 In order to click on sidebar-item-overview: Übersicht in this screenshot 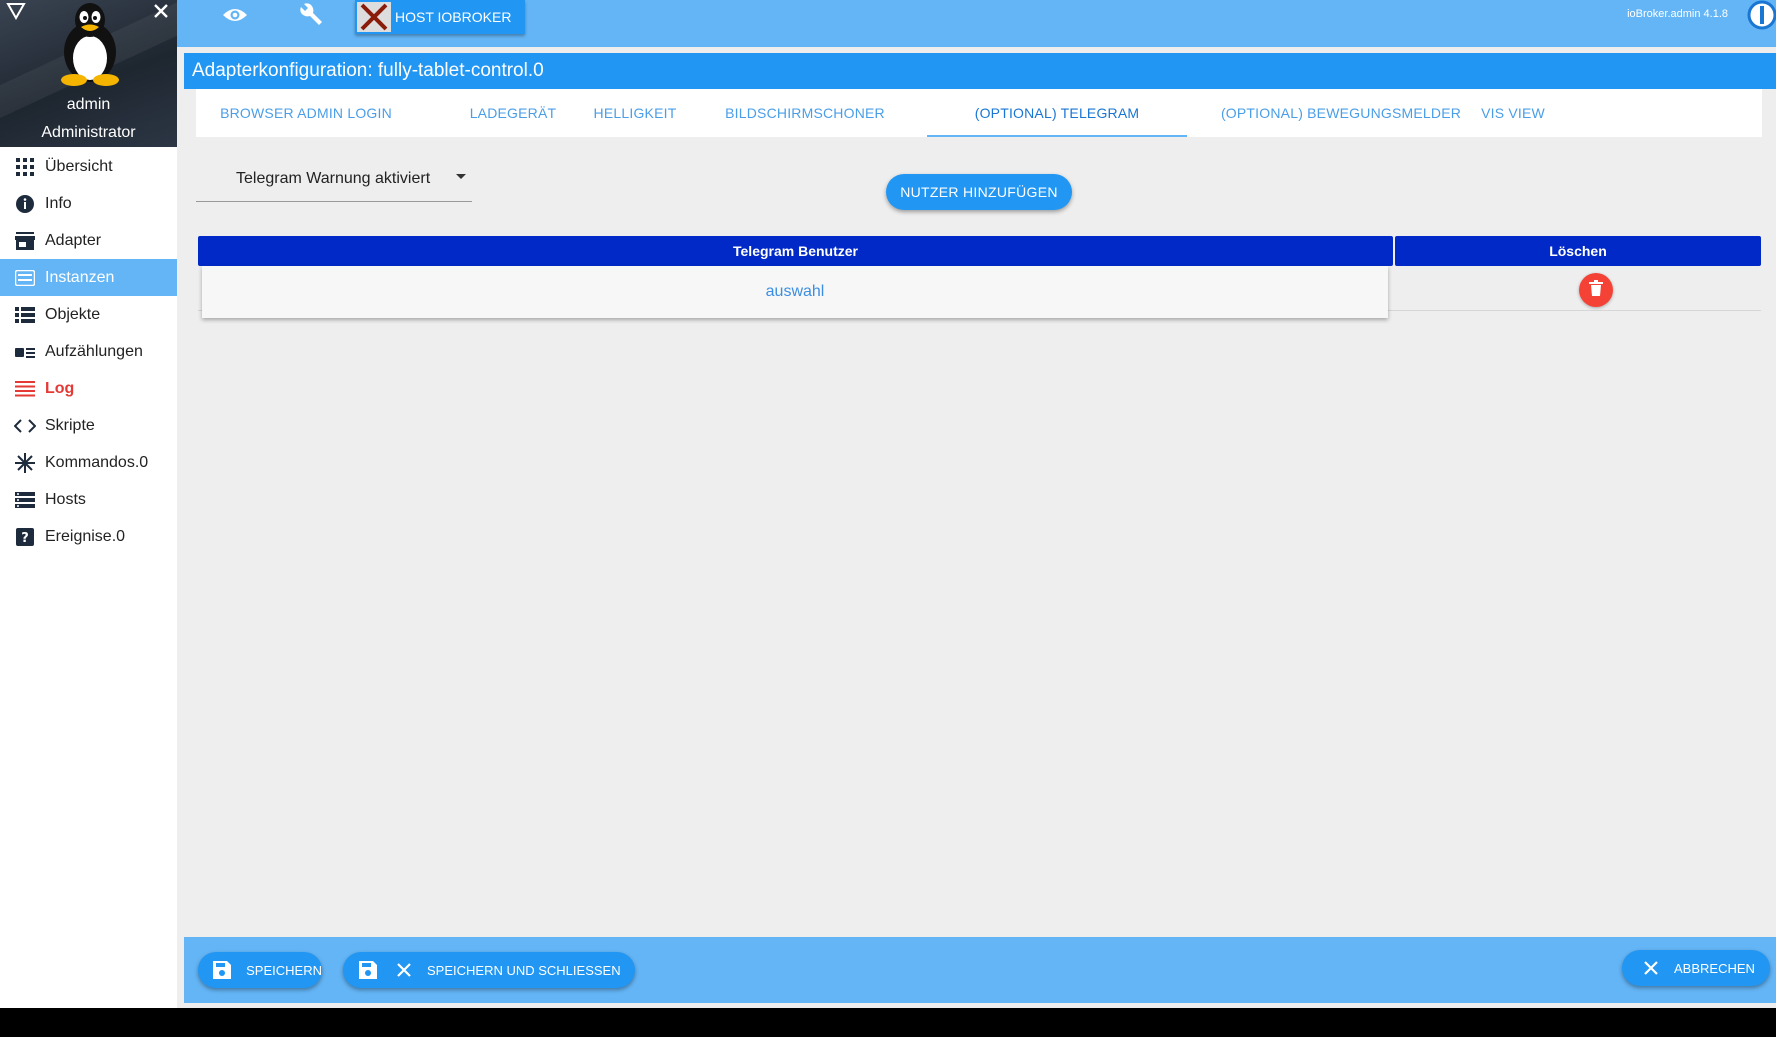, I will do `click(88, 166)`.